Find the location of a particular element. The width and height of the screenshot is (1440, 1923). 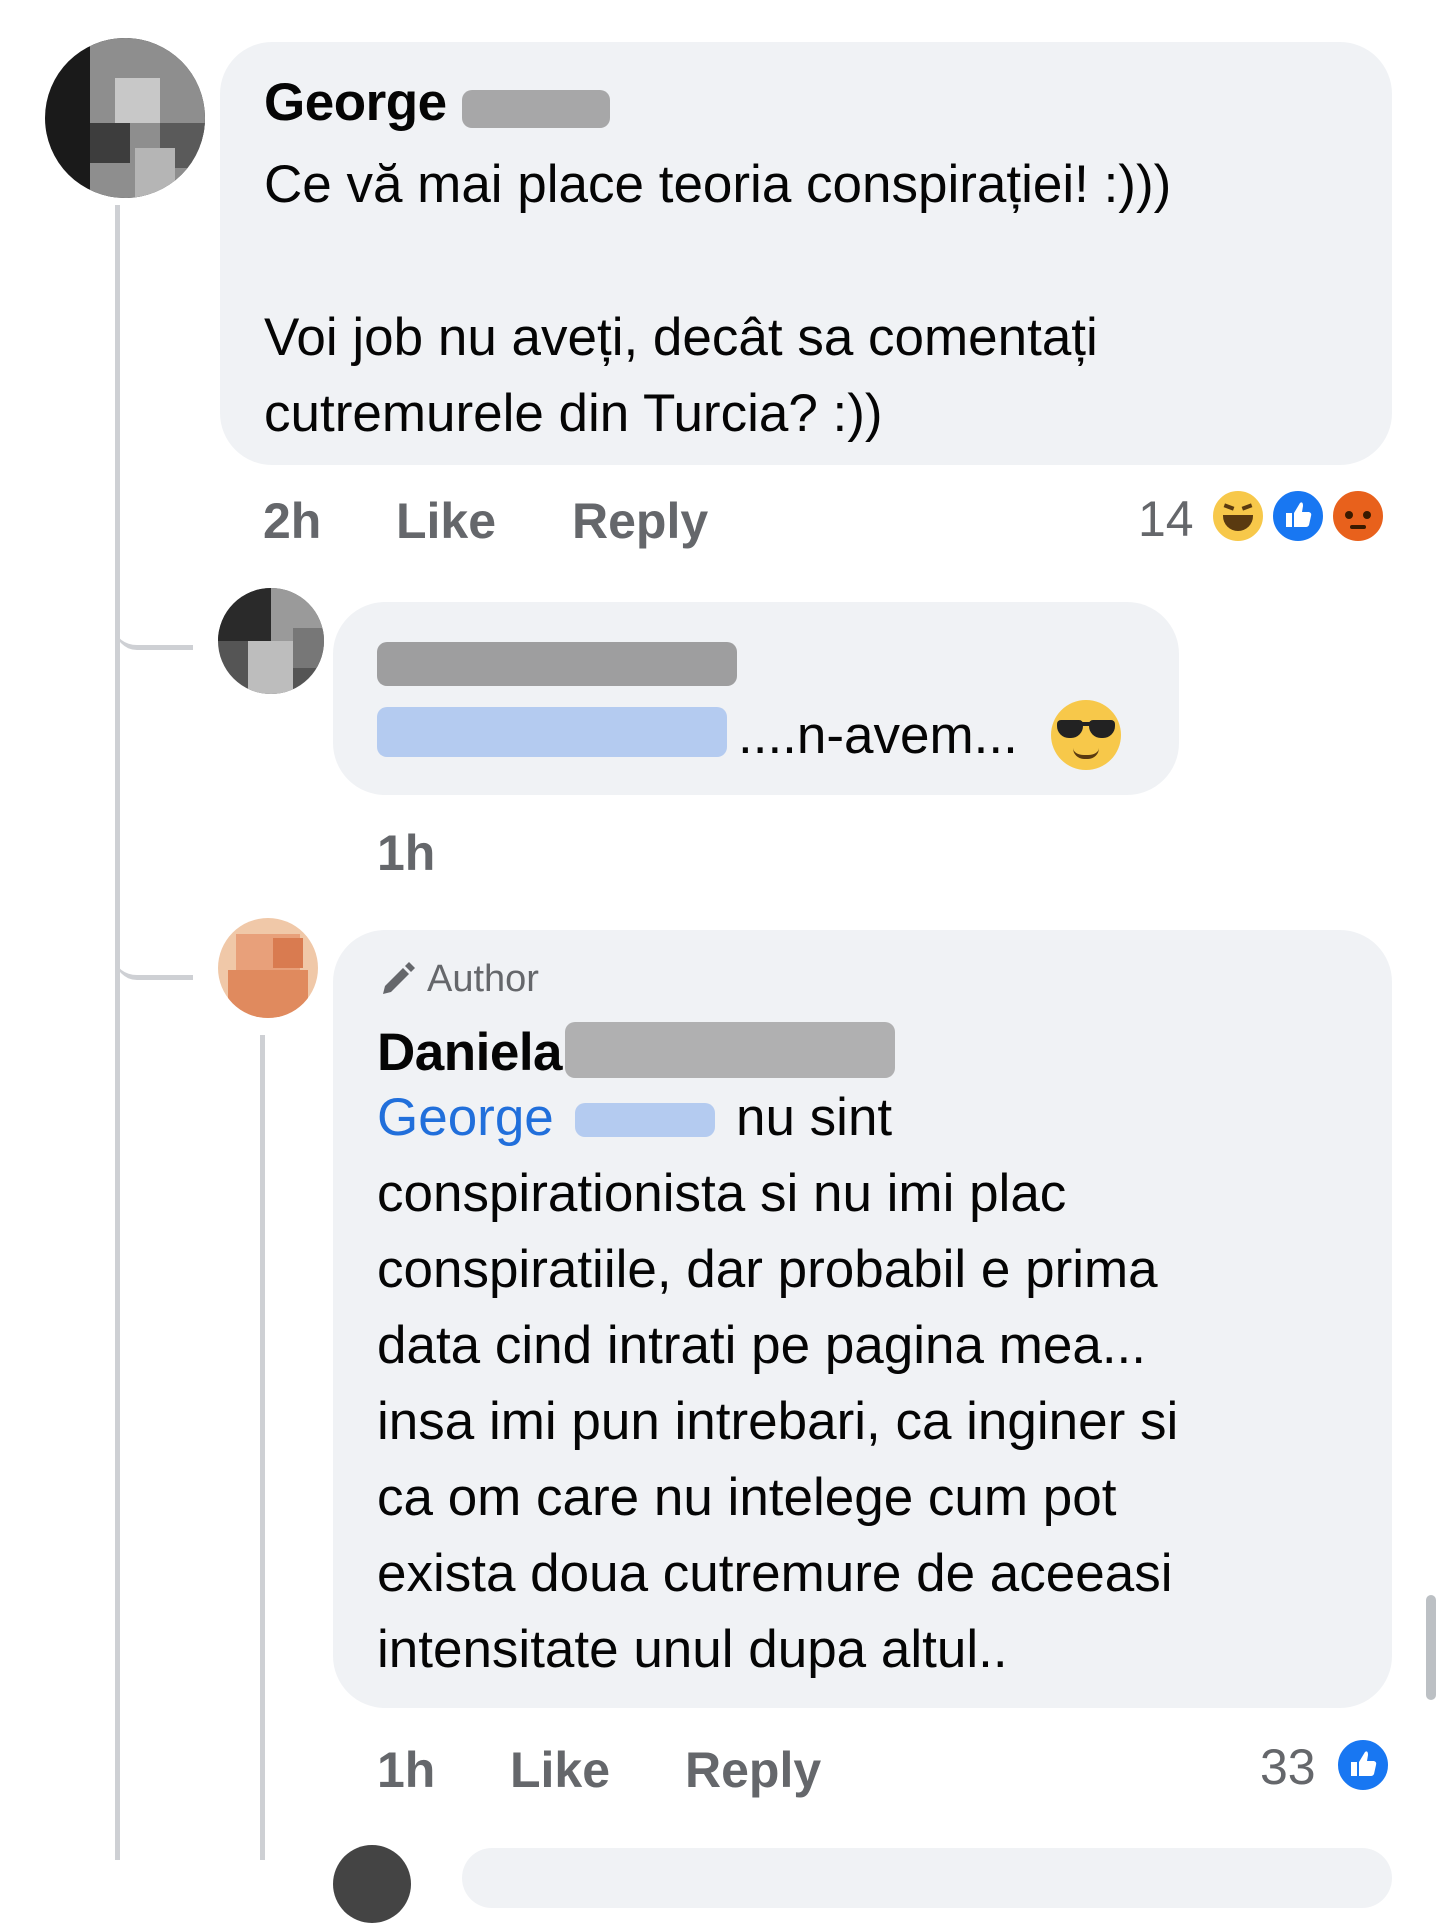

reply-text-line1: nu sint is located at coordinates (814, 1117).